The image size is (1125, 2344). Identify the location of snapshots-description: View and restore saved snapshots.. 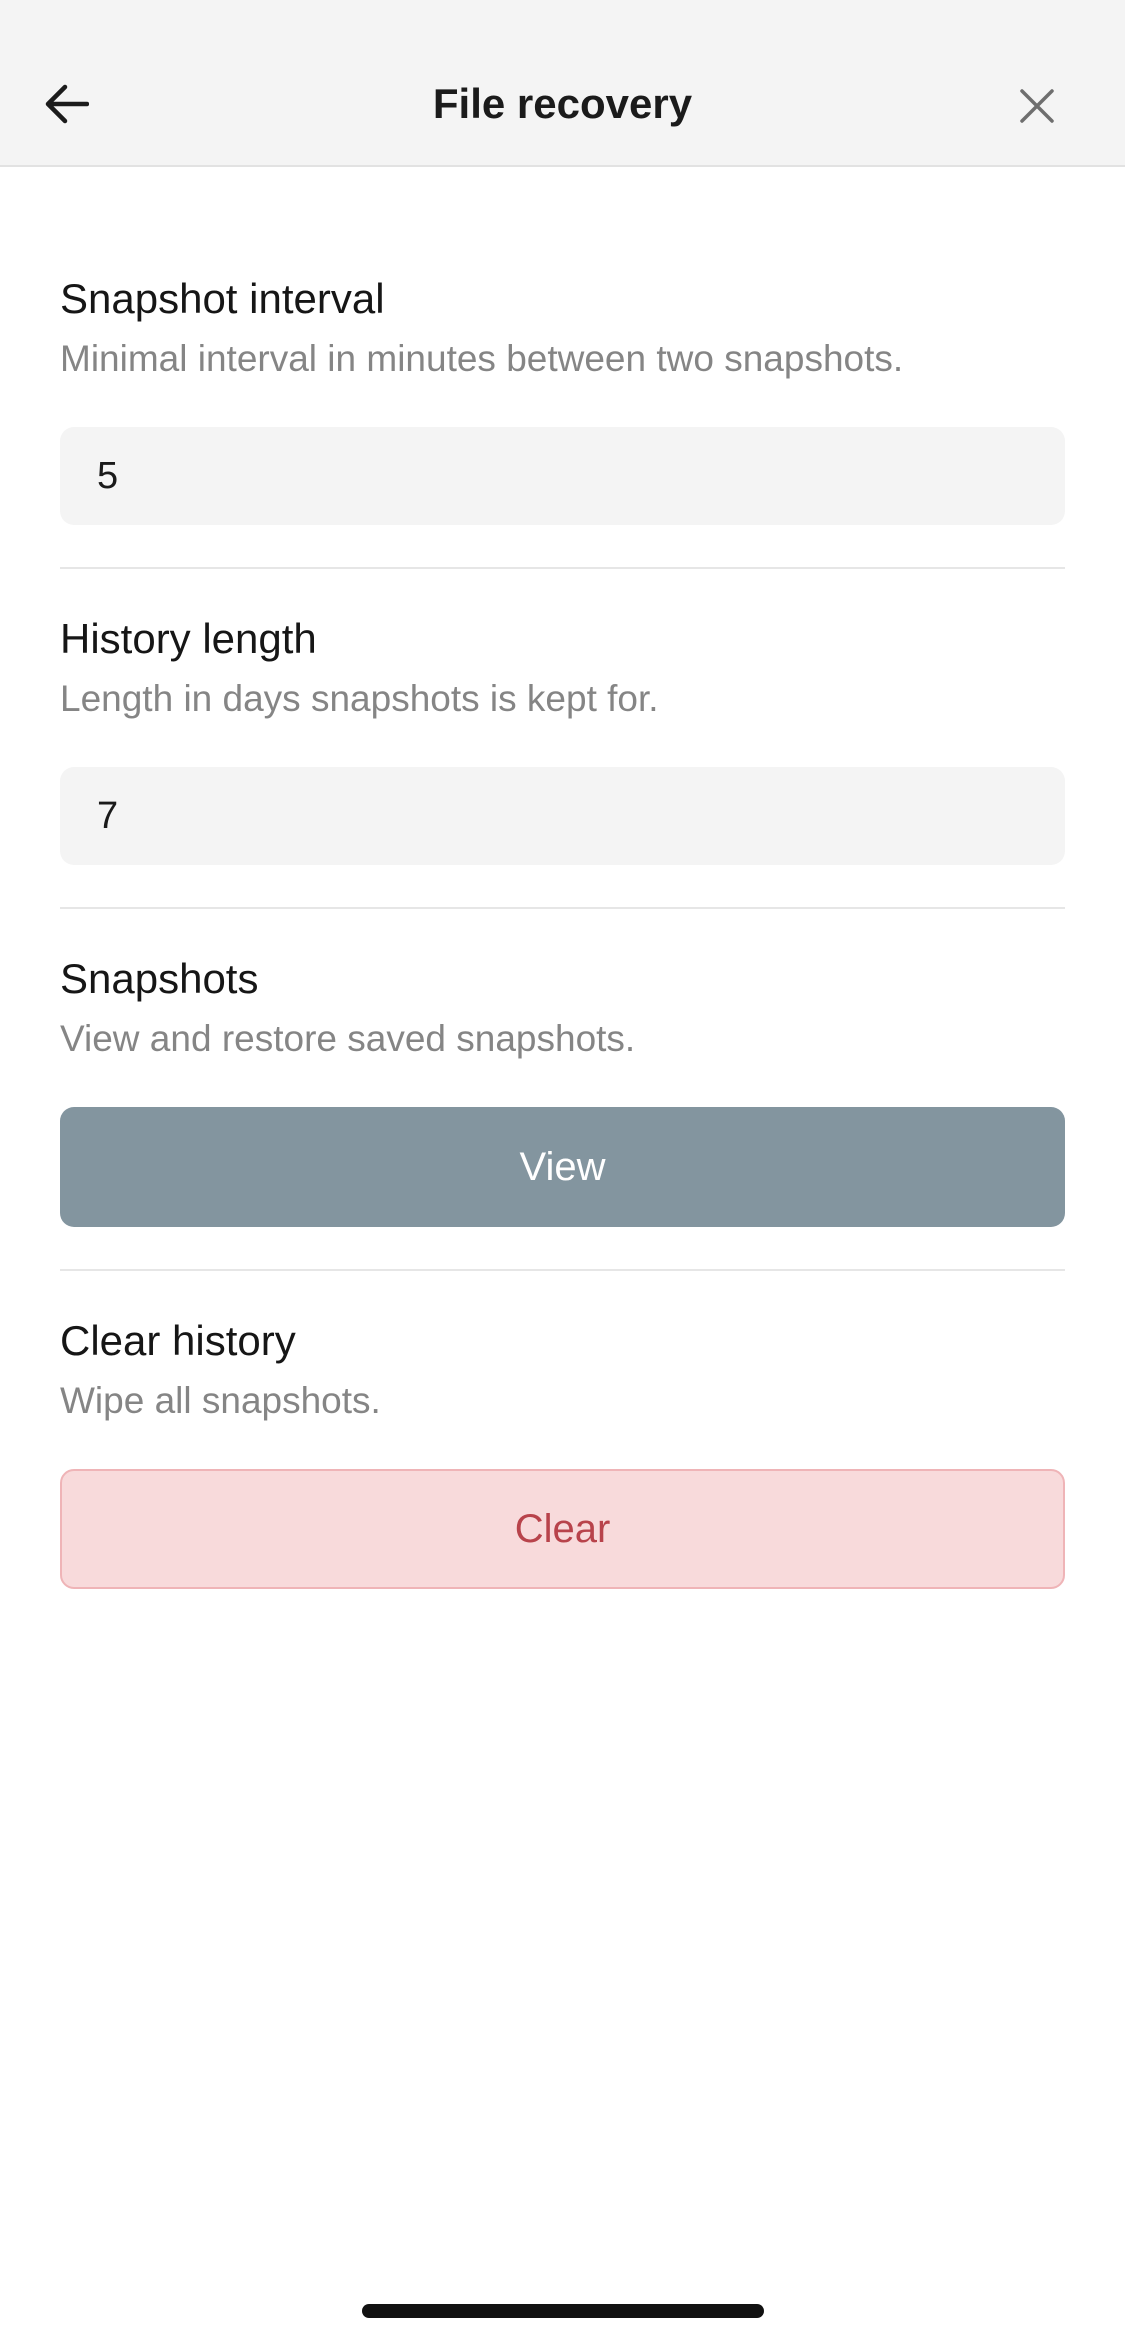
(348, 1038).